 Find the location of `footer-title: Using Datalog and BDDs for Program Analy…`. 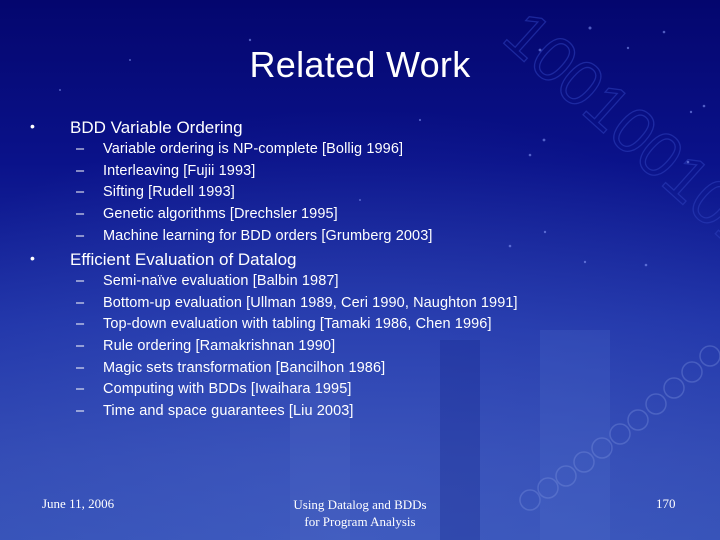

footer-title: Using Datalog and BDDs for Program Analy… is located at coordinates (360, 513).